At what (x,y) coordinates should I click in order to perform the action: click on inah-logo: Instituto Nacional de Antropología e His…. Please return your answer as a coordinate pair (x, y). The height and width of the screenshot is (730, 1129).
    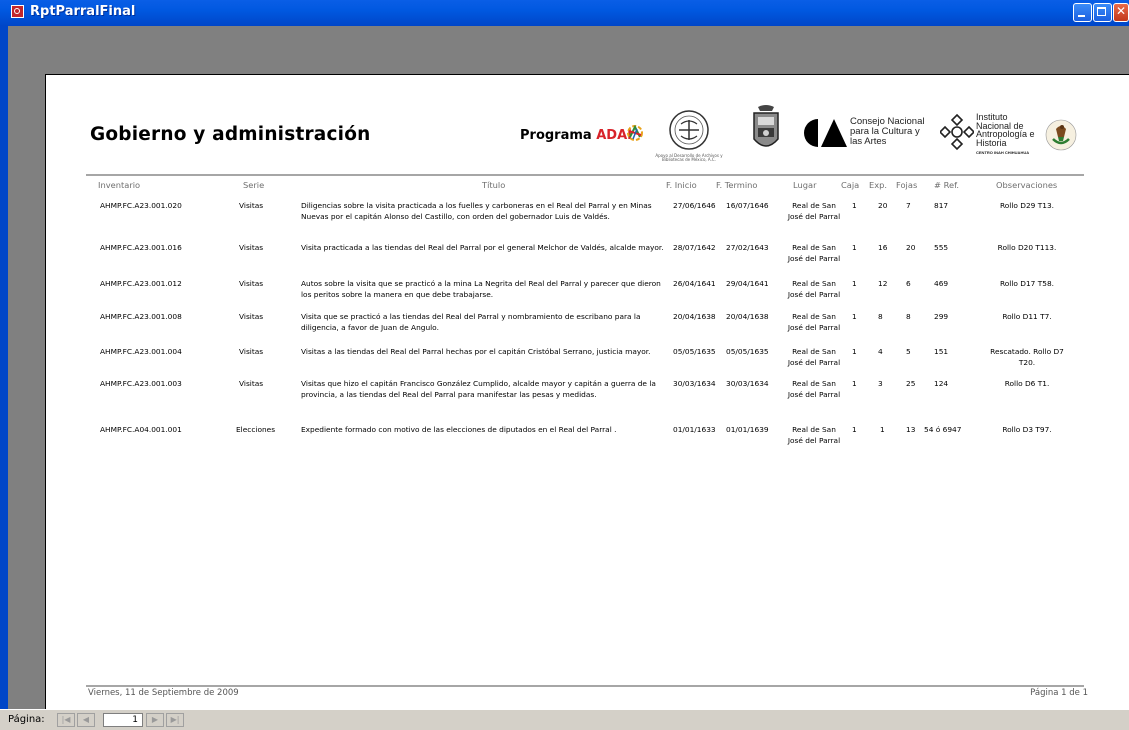
    Looking at the image, I should click on (1009, 136).